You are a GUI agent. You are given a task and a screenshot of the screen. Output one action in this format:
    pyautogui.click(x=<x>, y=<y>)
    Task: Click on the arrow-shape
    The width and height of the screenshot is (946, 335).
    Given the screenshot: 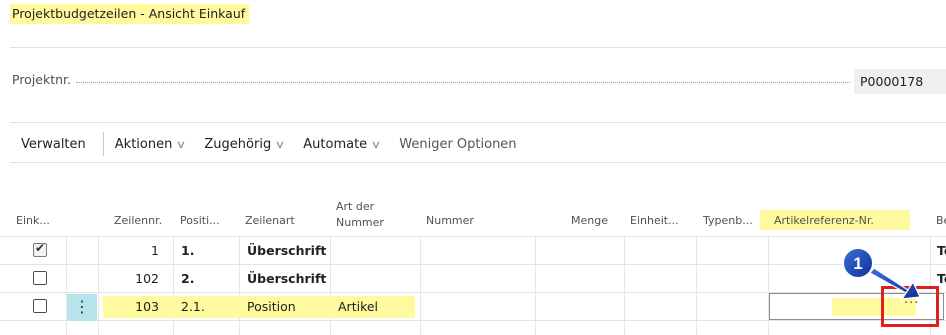 What is the action you would take?
    pyautogui.click(x=895, y=283)
    